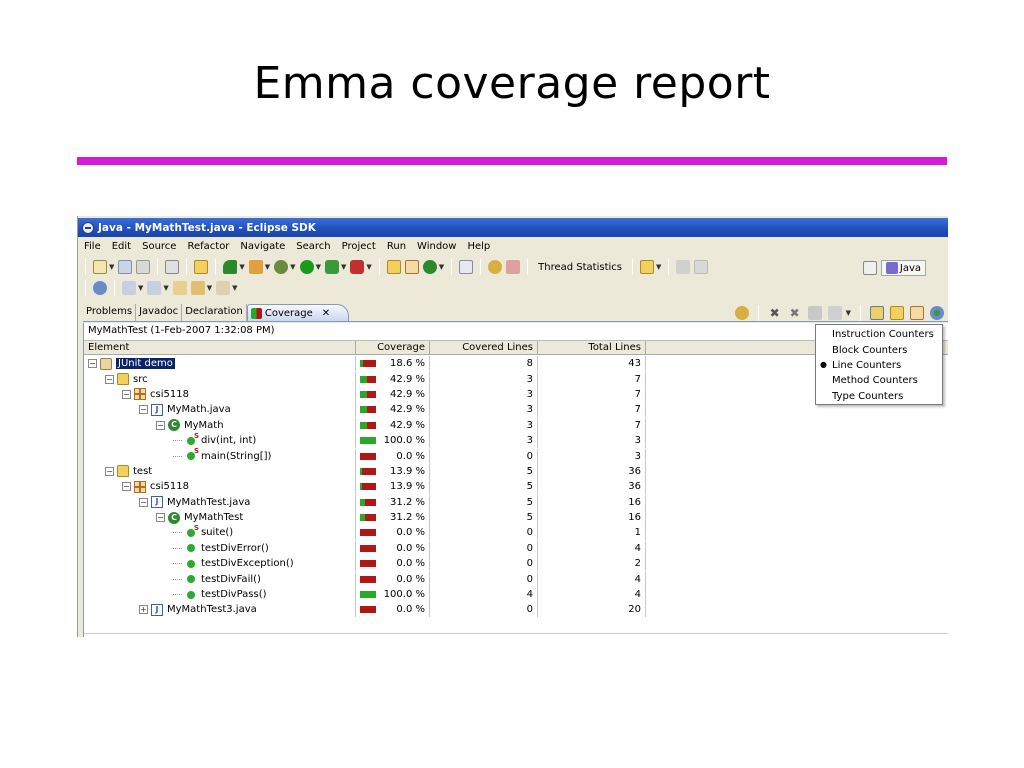 The width and height of the screenshot is (1024, 768). I want to click on globe-icon, so click(100, 288).